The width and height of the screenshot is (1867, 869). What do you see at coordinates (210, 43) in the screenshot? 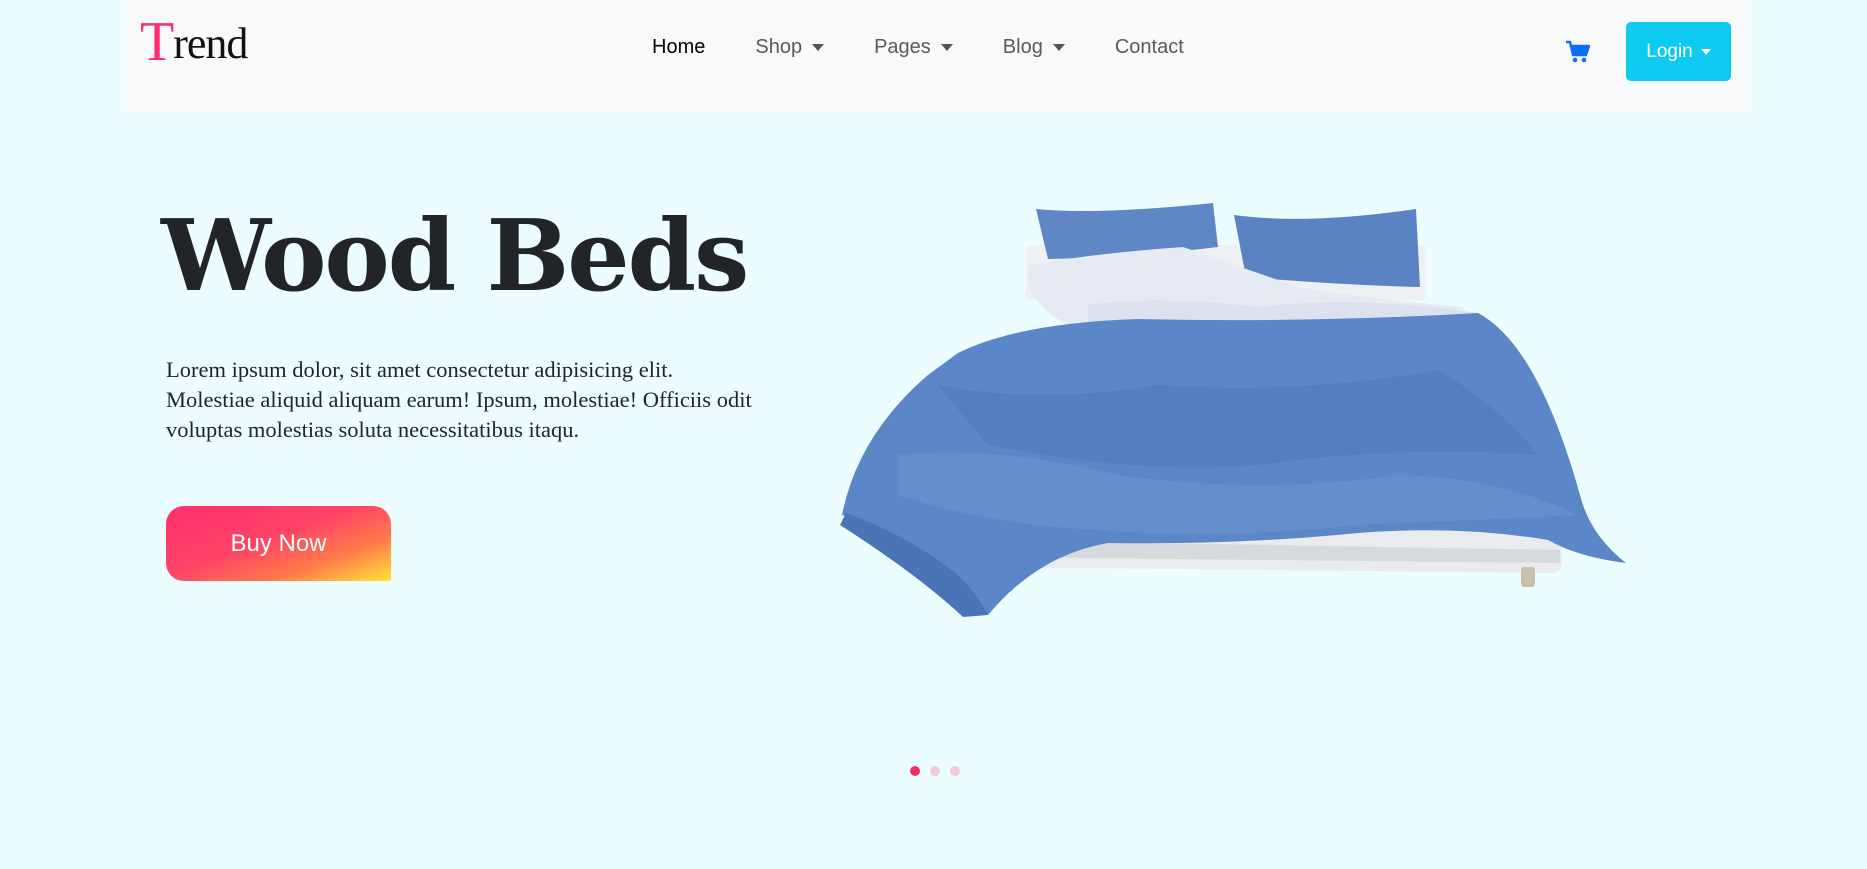
I see `brand-rest: rend` at bounding box center [210, 43].